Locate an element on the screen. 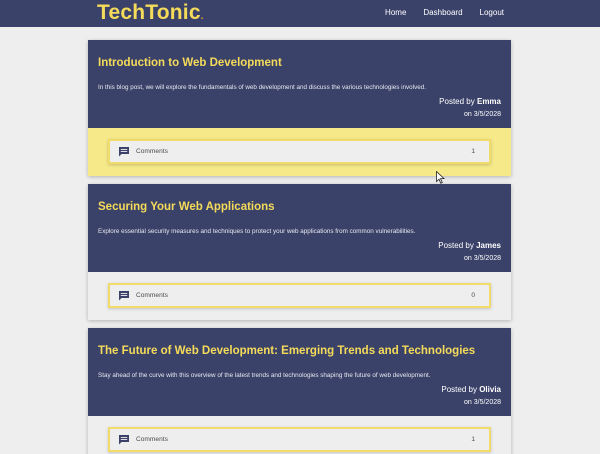 Image resolution: width=600 pixels, height=454 pixels. post-author: James is located at coordinates (488, 245).